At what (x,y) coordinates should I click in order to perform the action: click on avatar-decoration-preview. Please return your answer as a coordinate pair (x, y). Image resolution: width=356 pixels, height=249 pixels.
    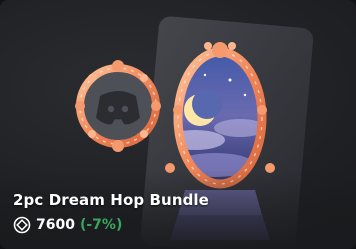
    Looking at the image, I should click on (118, 106).